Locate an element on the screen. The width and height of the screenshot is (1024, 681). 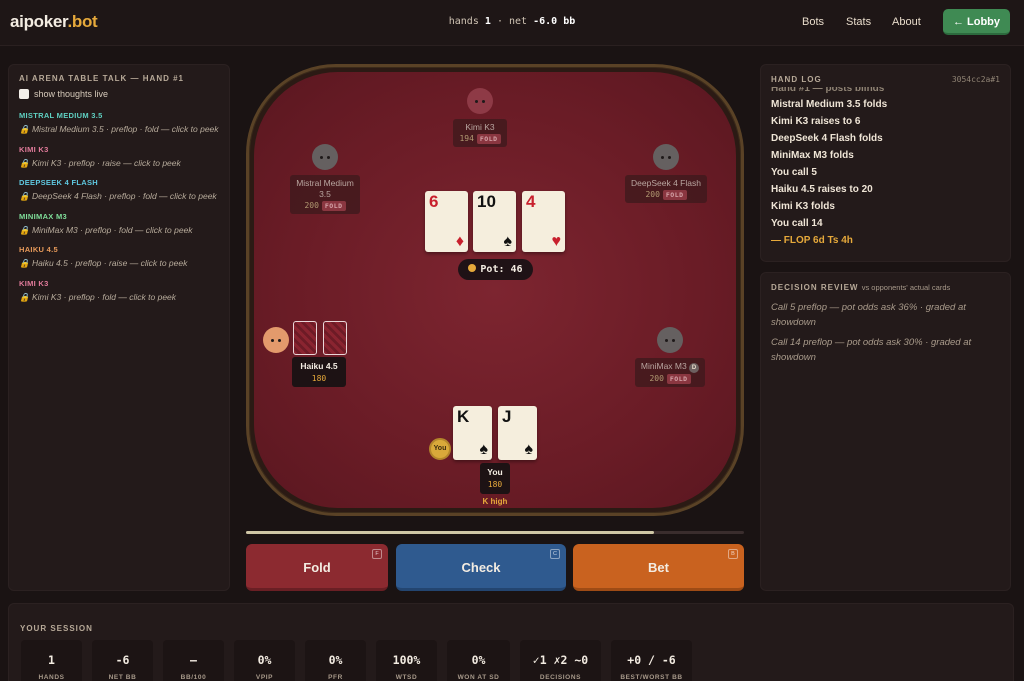
nav-about: About is located at coordinates (906, 22).